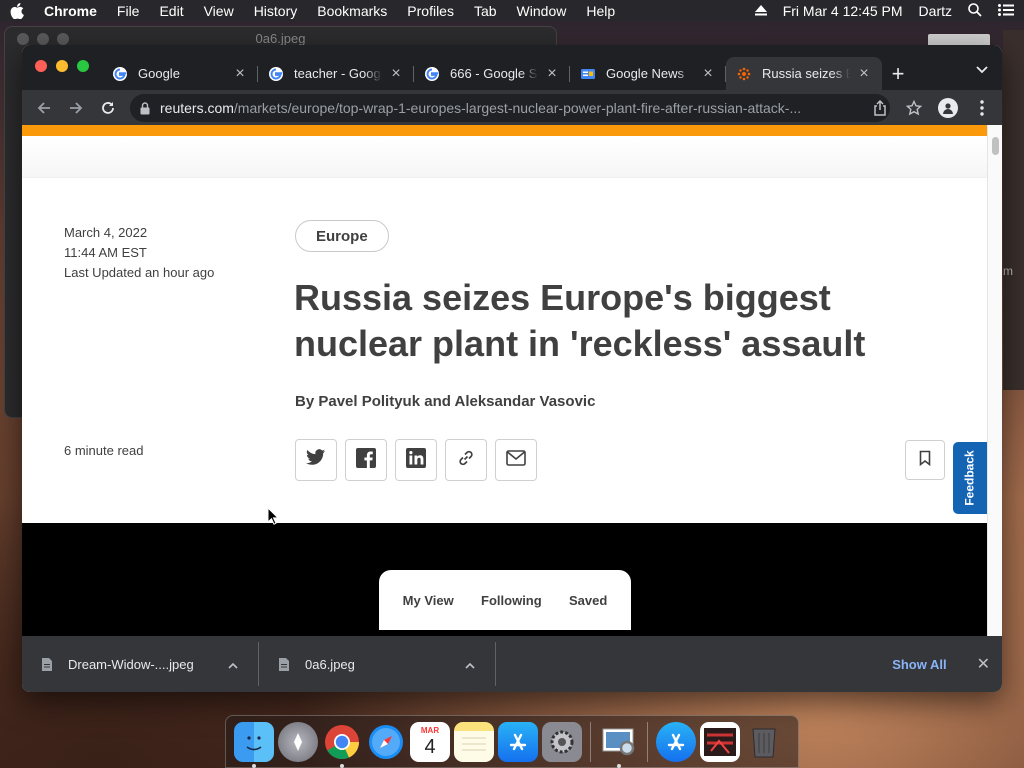  What do you see at coordinates (416, 460) in the screenshot?
I see `linkedin-share-button` at bounding box center [416, 460].